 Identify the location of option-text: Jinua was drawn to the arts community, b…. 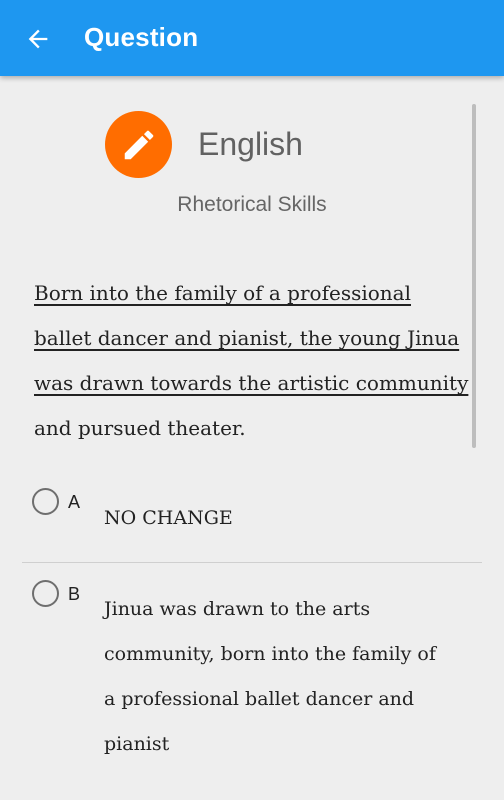
(270, 676).